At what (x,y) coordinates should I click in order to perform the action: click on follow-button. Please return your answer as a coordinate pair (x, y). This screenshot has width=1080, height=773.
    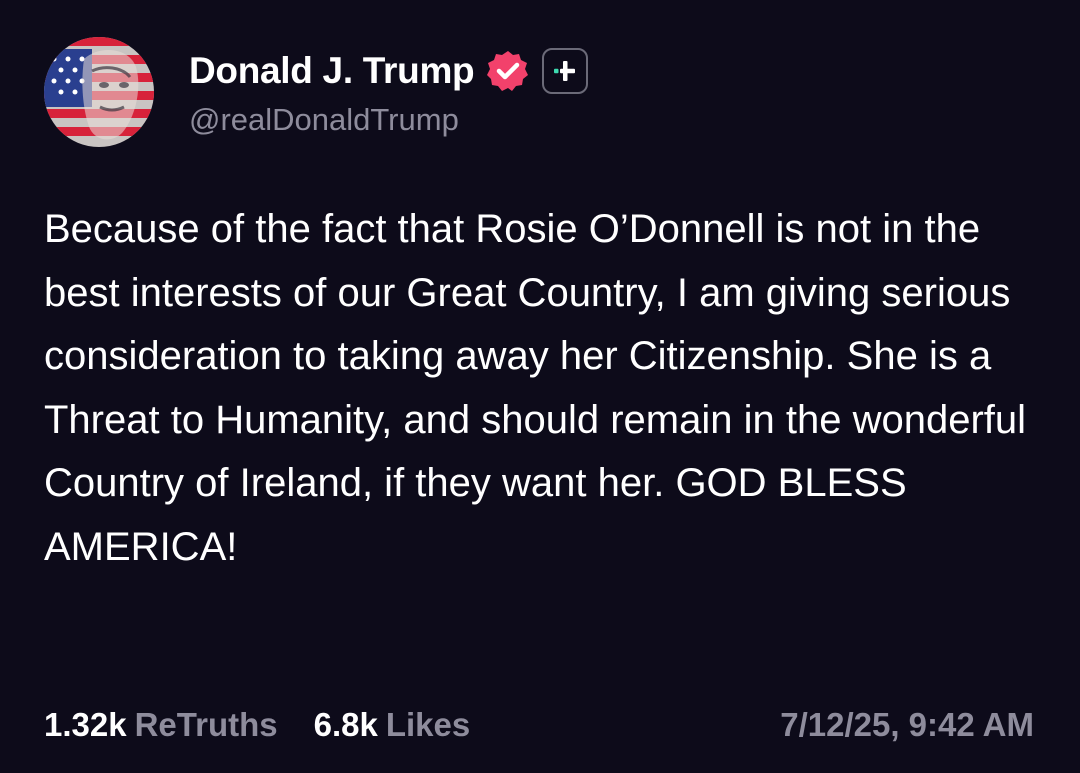
    Looking at the image, I should click on (565, 71).